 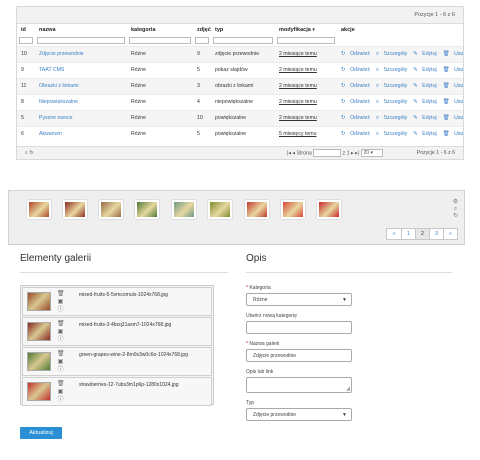 What do you see at coordinates (117, 301) in the screenshot?
I see `gallery-element-row: 🗑 ▣ ⓘ mixed-fruits-5-5vmcomulx-1024x768.jpg` at bounding box center [117, 301].